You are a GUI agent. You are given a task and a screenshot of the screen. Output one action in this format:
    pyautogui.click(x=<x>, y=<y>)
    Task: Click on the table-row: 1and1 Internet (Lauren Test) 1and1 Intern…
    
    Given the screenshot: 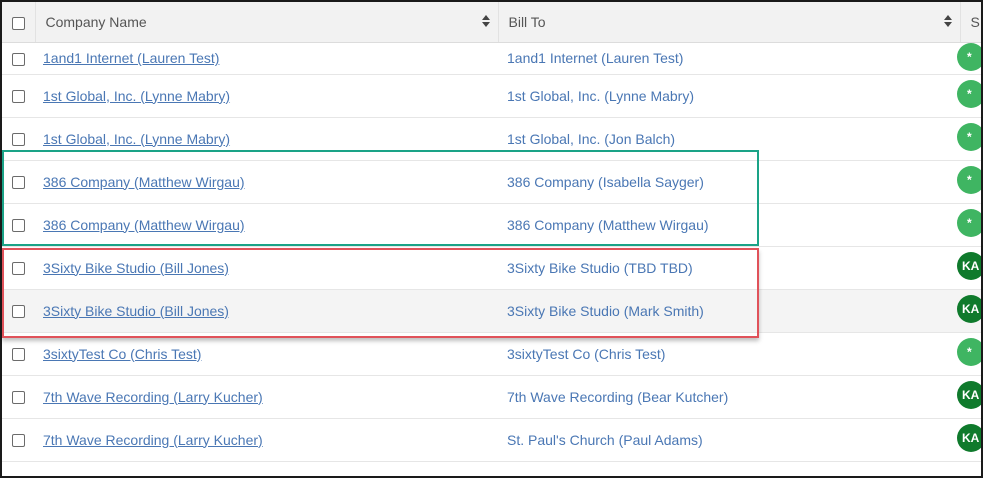 What is the action you would take?
    pyautogui.click(x=491, y=58)
    